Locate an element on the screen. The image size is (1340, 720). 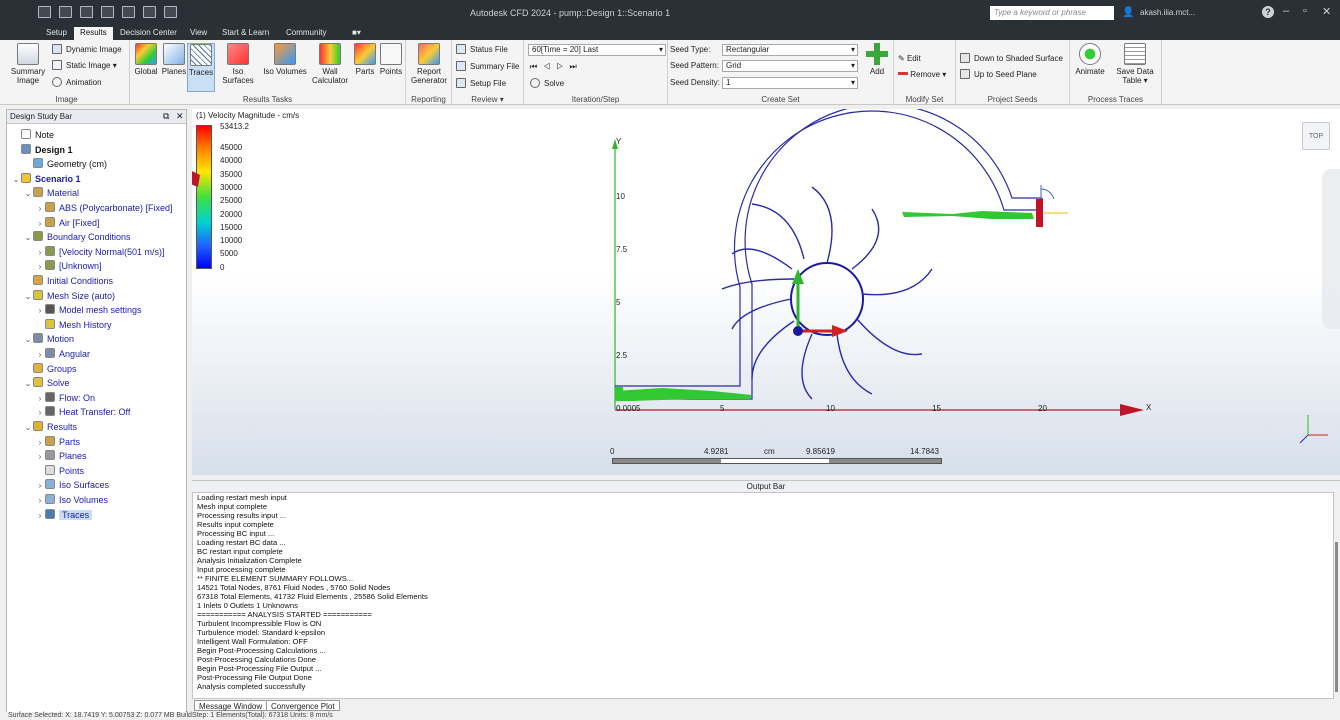
next-step-icon: ▷ is located at coordinates (562, 66).